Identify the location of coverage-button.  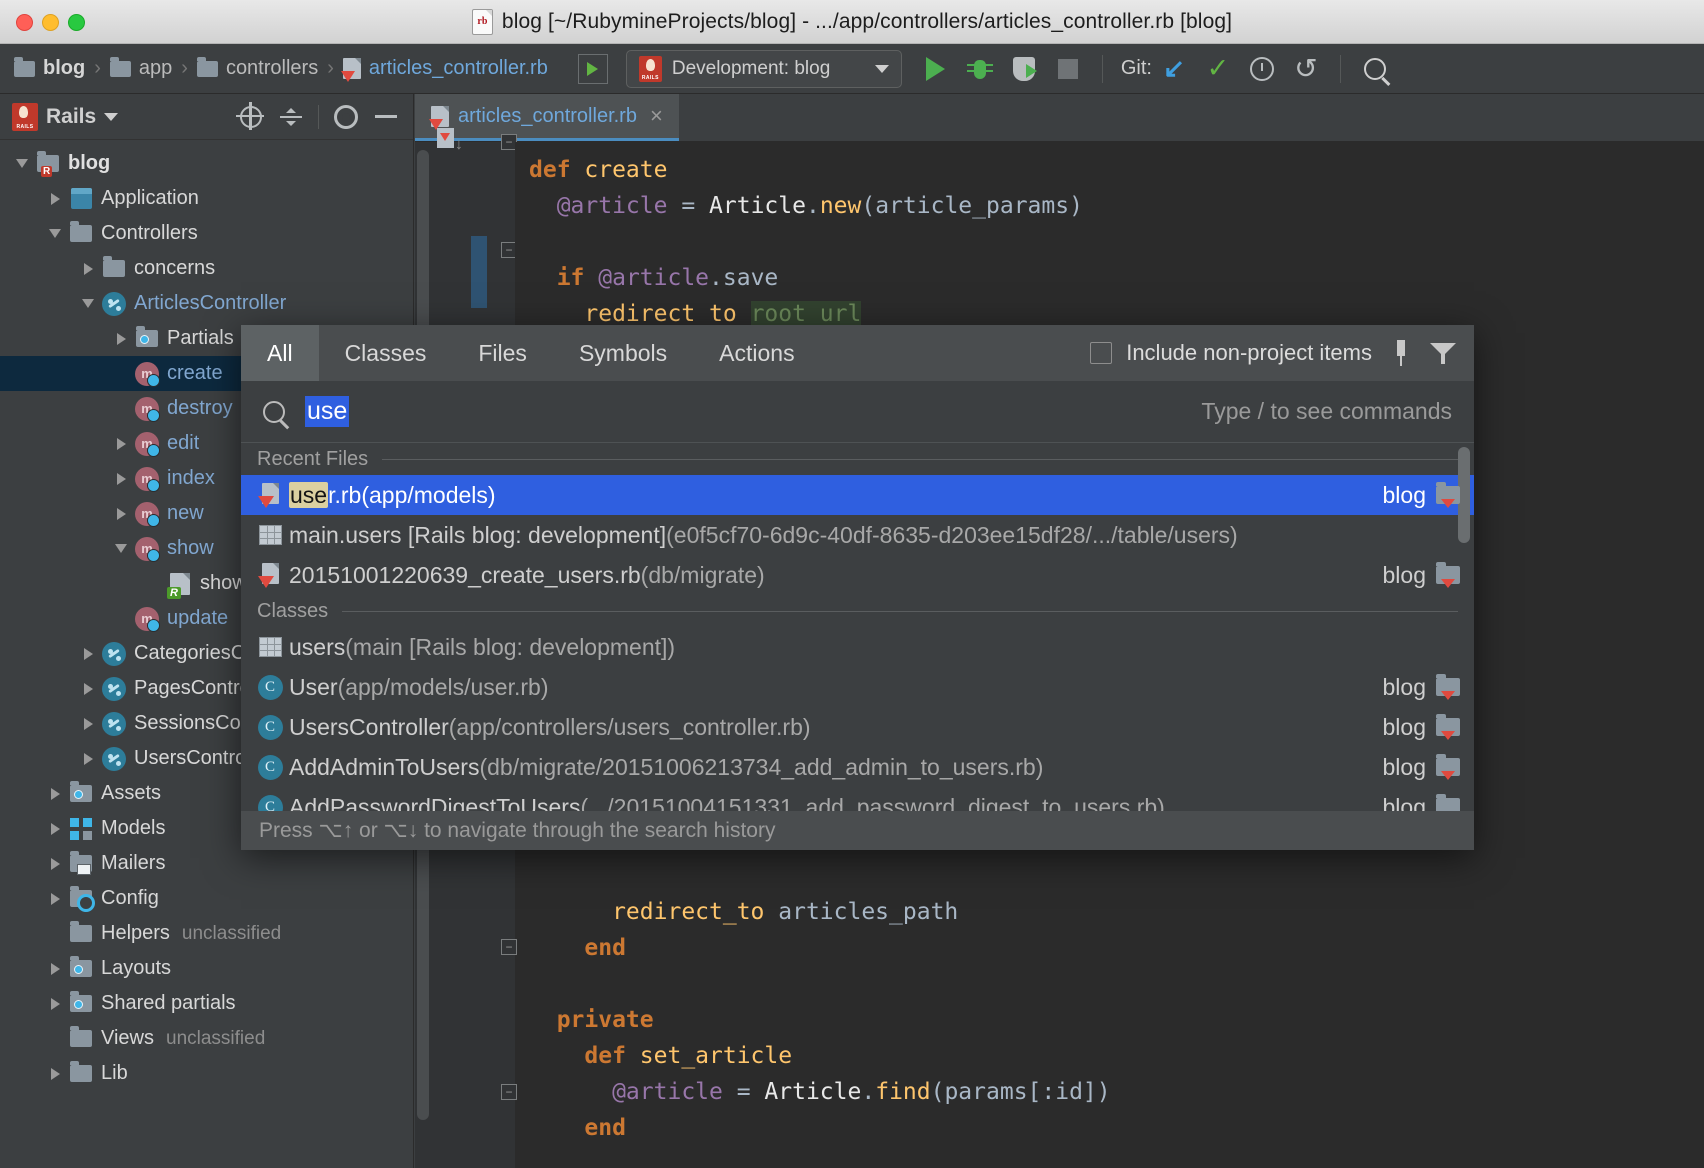
(1024, 69).